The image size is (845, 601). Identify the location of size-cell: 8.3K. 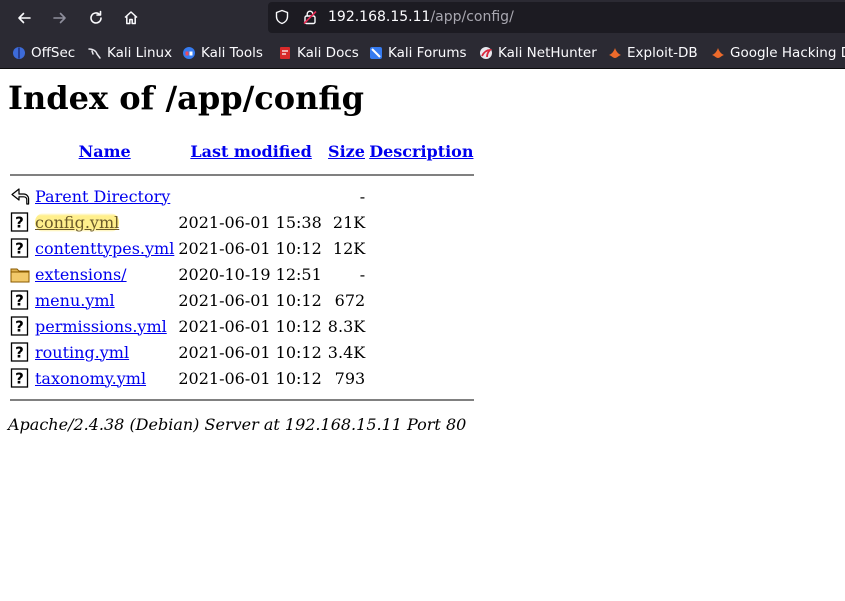
(346, 326).